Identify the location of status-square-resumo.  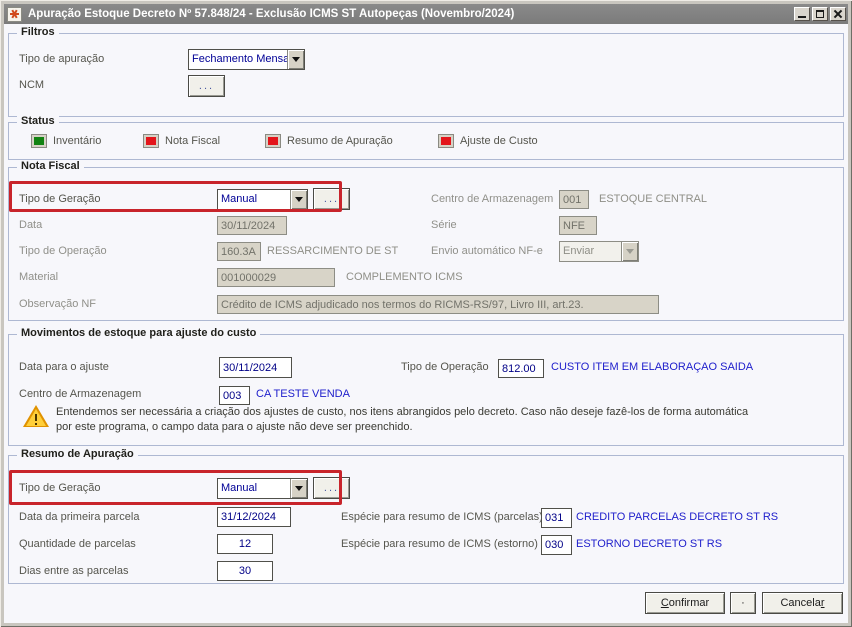
(273, 141).